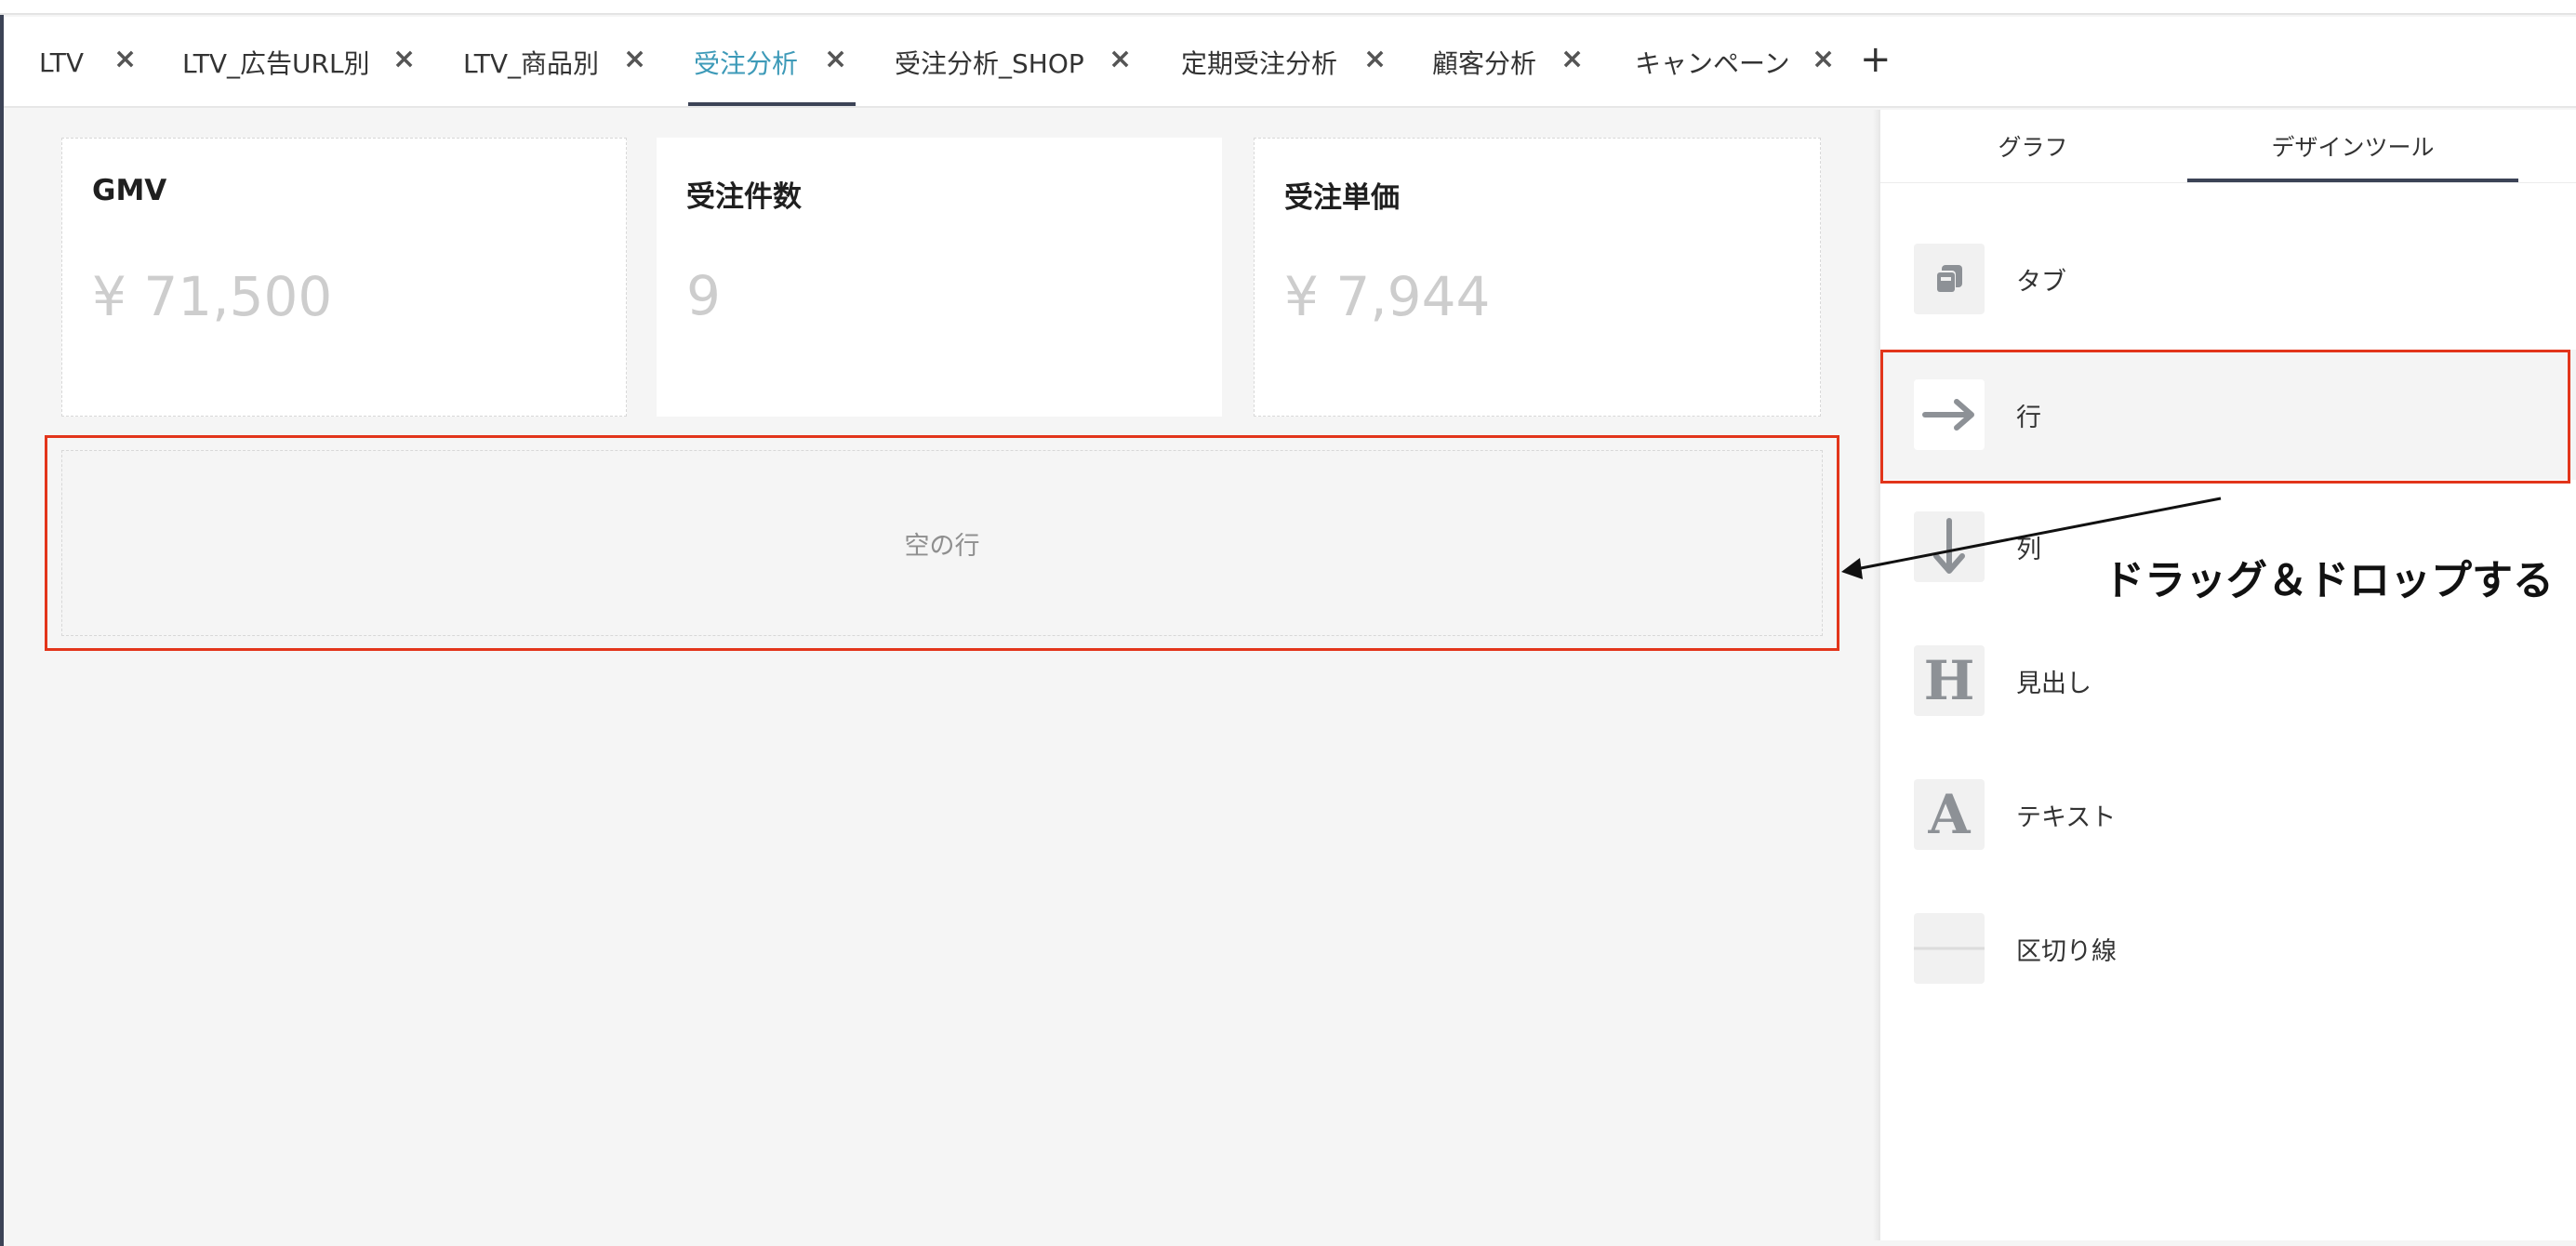 The width and height of the screenshot is (2576, 1246). I want to click on tab-label: LTV_商品別, so click(531, 63).